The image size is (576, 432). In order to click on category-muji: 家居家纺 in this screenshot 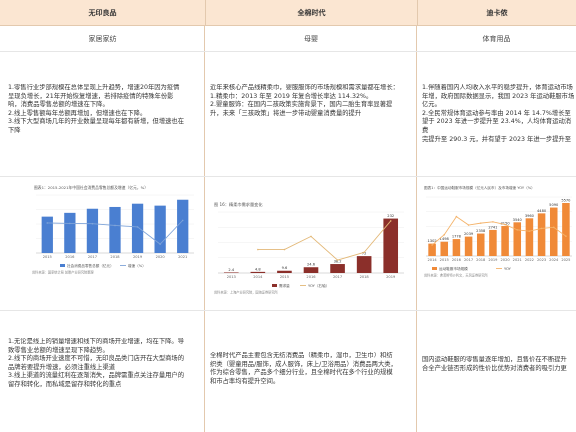, I will do `click(102, 39)`.